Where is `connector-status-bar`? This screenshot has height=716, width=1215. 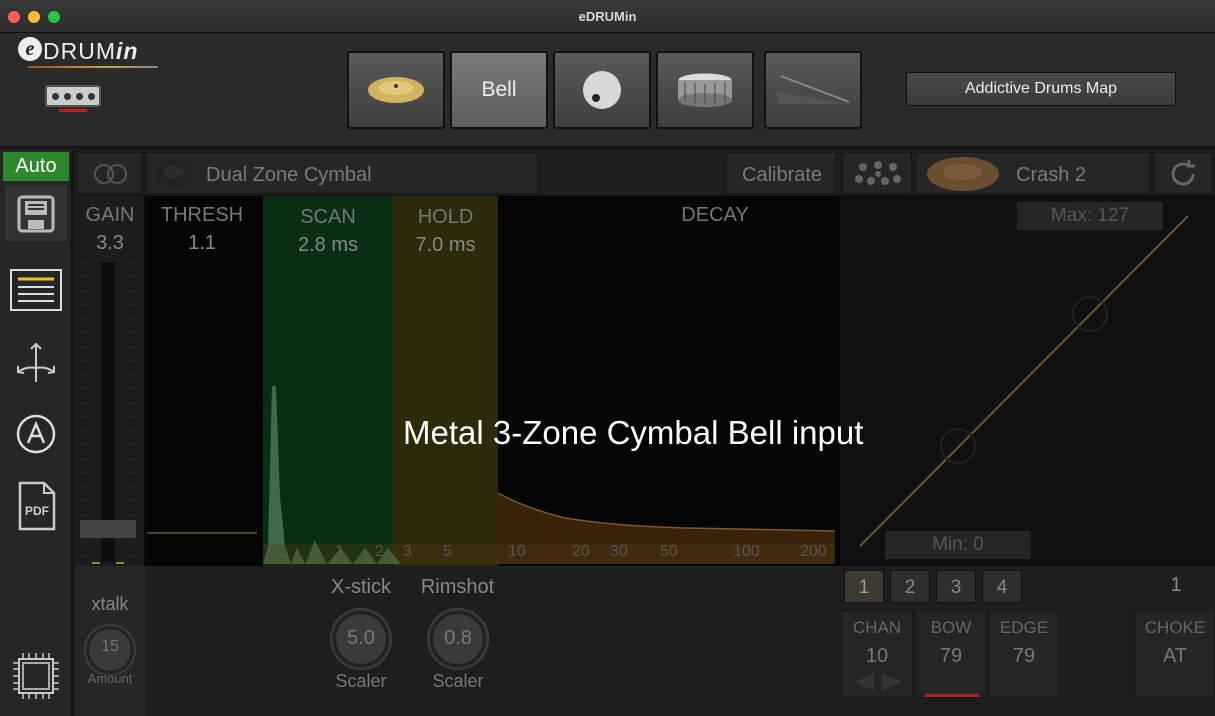 connector-status-bar is located at coordinates (73, 110).